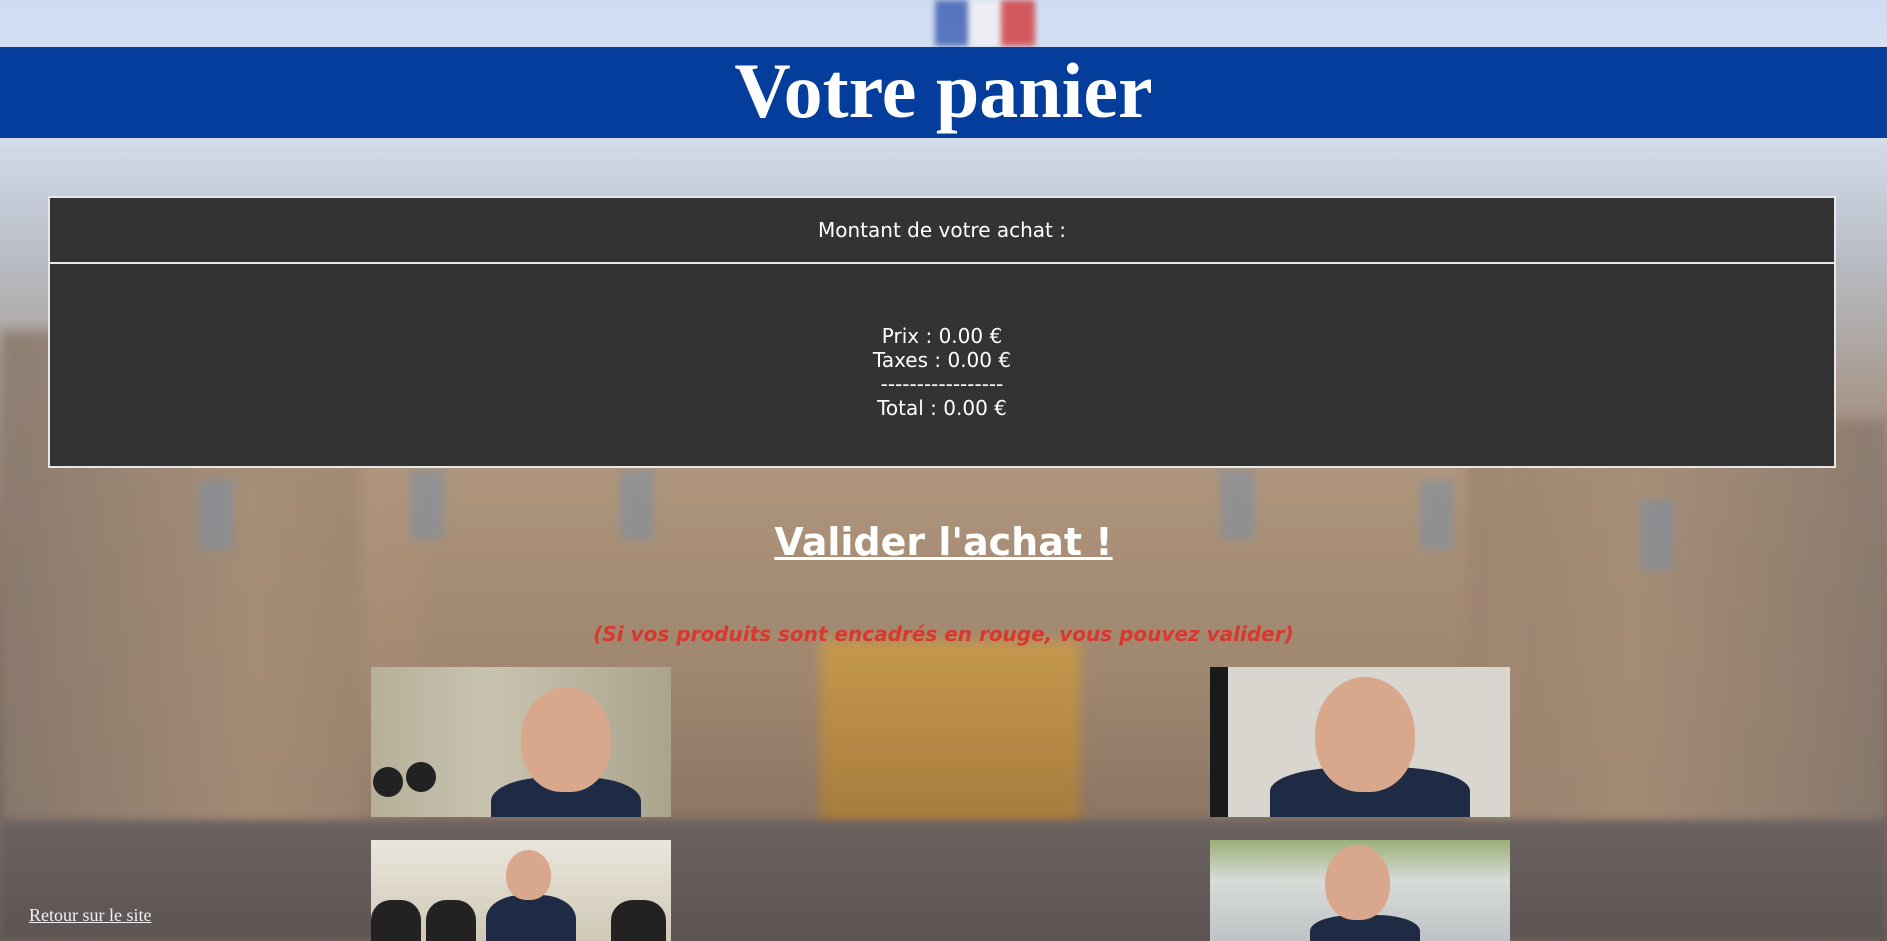 This screenshot has height=941, width=1887. Describe the element at coordinates (942, 360) in the screenshot. I see `taxes-line: Taxes : 0.00 €` at that location.